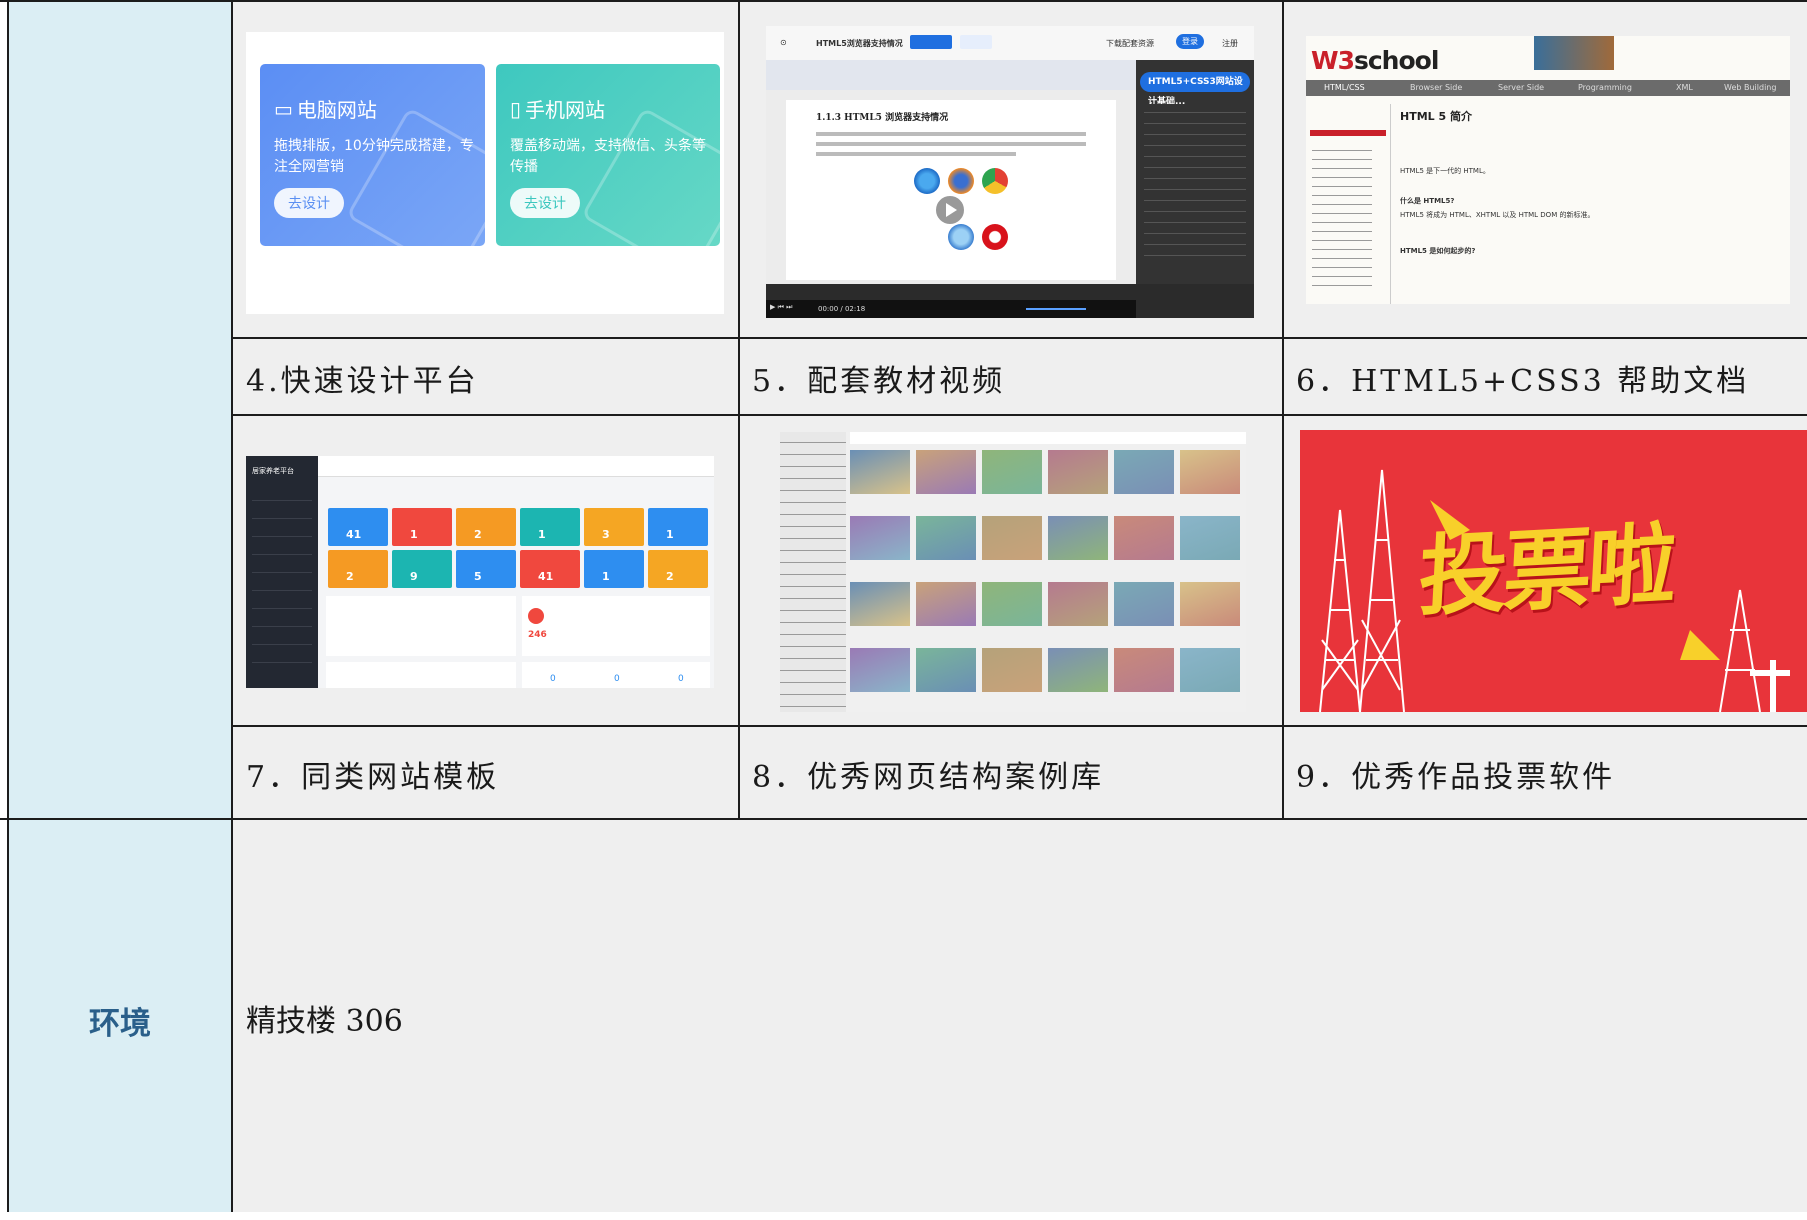 The height and width of the screenshot is (1220, 1807). Describe the element at coordinates (950, 210) in the screenshot. I see `play-icon` at that location.